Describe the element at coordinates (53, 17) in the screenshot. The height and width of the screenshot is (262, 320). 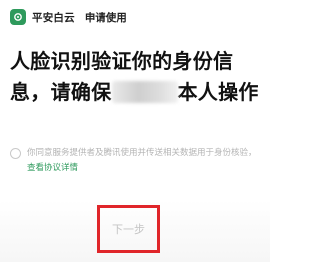
I see `app-name: 平安白云` at that location.